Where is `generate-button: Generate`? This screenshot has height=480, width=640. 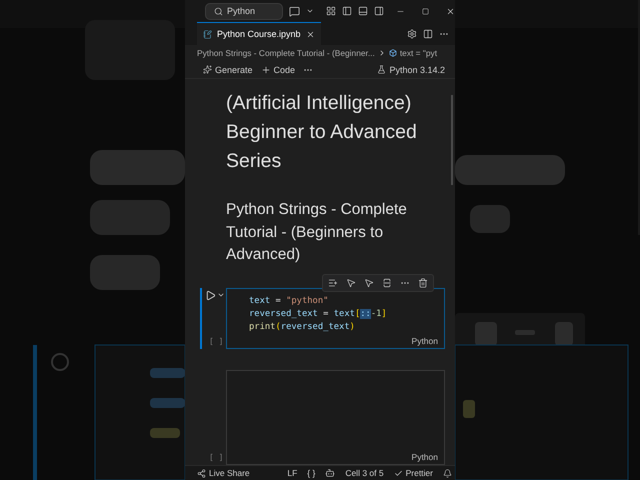 generate-button: Generate is located at coordinates (228, 69).